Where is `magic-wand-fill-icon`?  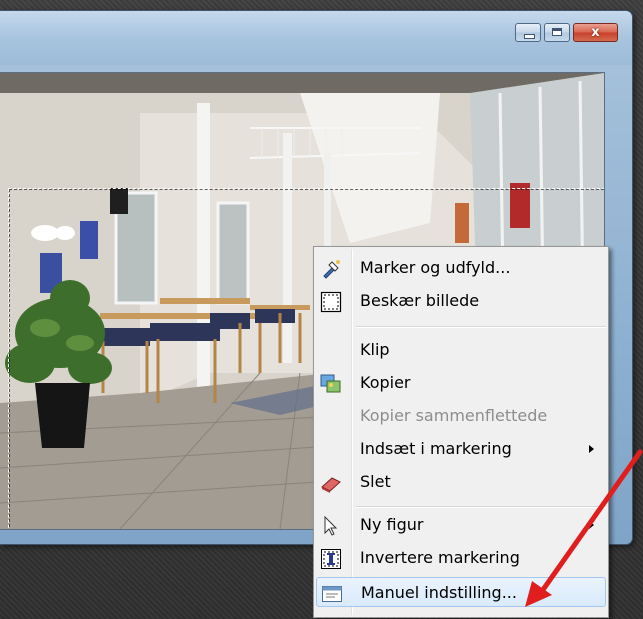
magic-wand-fill-icon is located at coordinates (331, 269).